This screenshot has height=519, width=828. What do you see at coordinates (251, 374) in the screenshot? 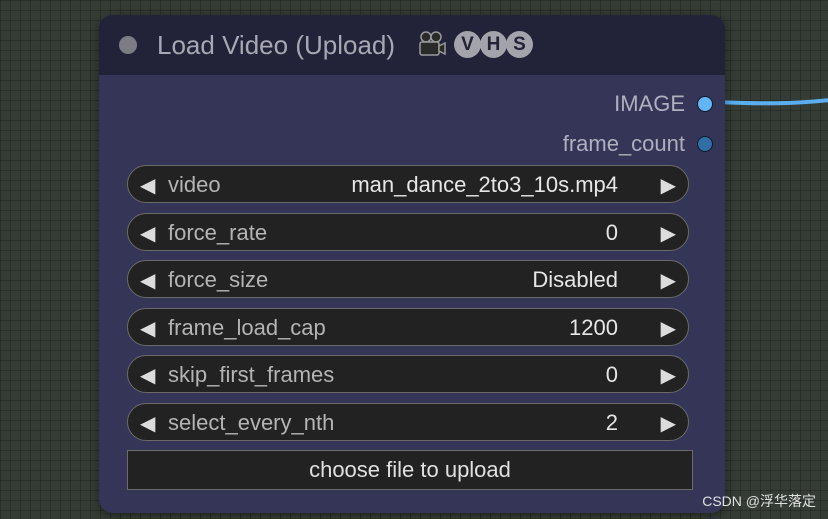
I see `widget-label: skip_first_frames` at bounding box center [251, 374].